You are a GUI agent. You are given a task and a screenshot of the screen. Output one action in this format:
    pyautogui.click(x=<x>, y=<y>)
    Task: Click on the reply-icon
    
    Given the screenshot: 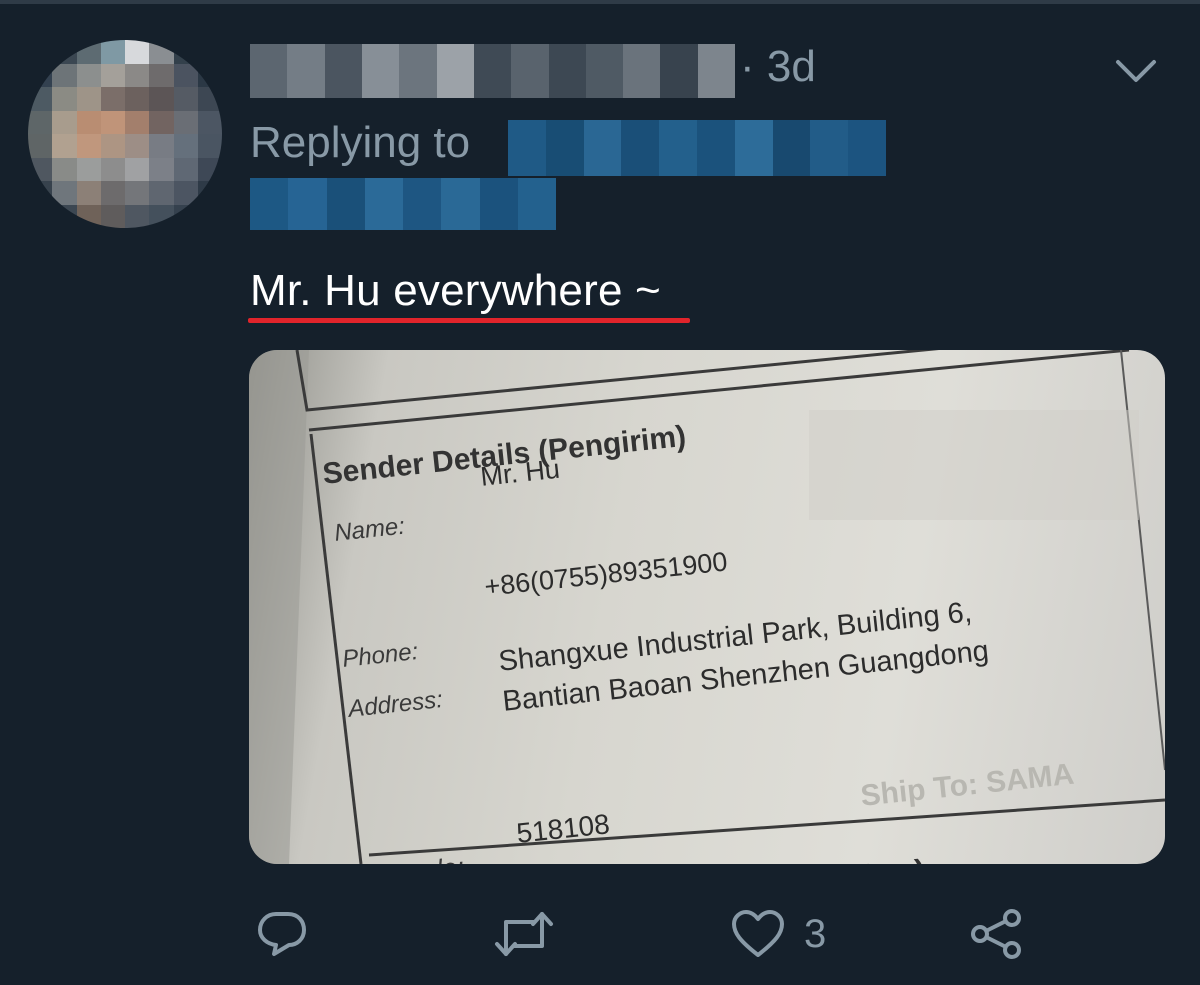 What is the action you would take?
    pyautogui.click(x=282, y=934)
    